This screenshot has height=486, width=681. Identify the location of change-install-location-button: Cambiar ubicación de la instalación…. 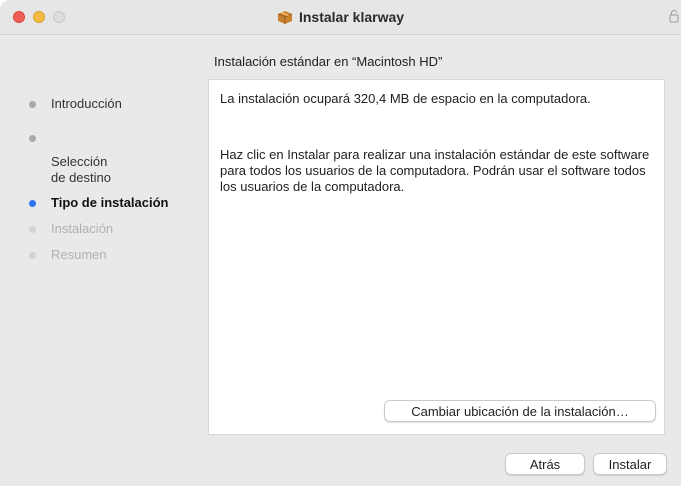
(520, 411).